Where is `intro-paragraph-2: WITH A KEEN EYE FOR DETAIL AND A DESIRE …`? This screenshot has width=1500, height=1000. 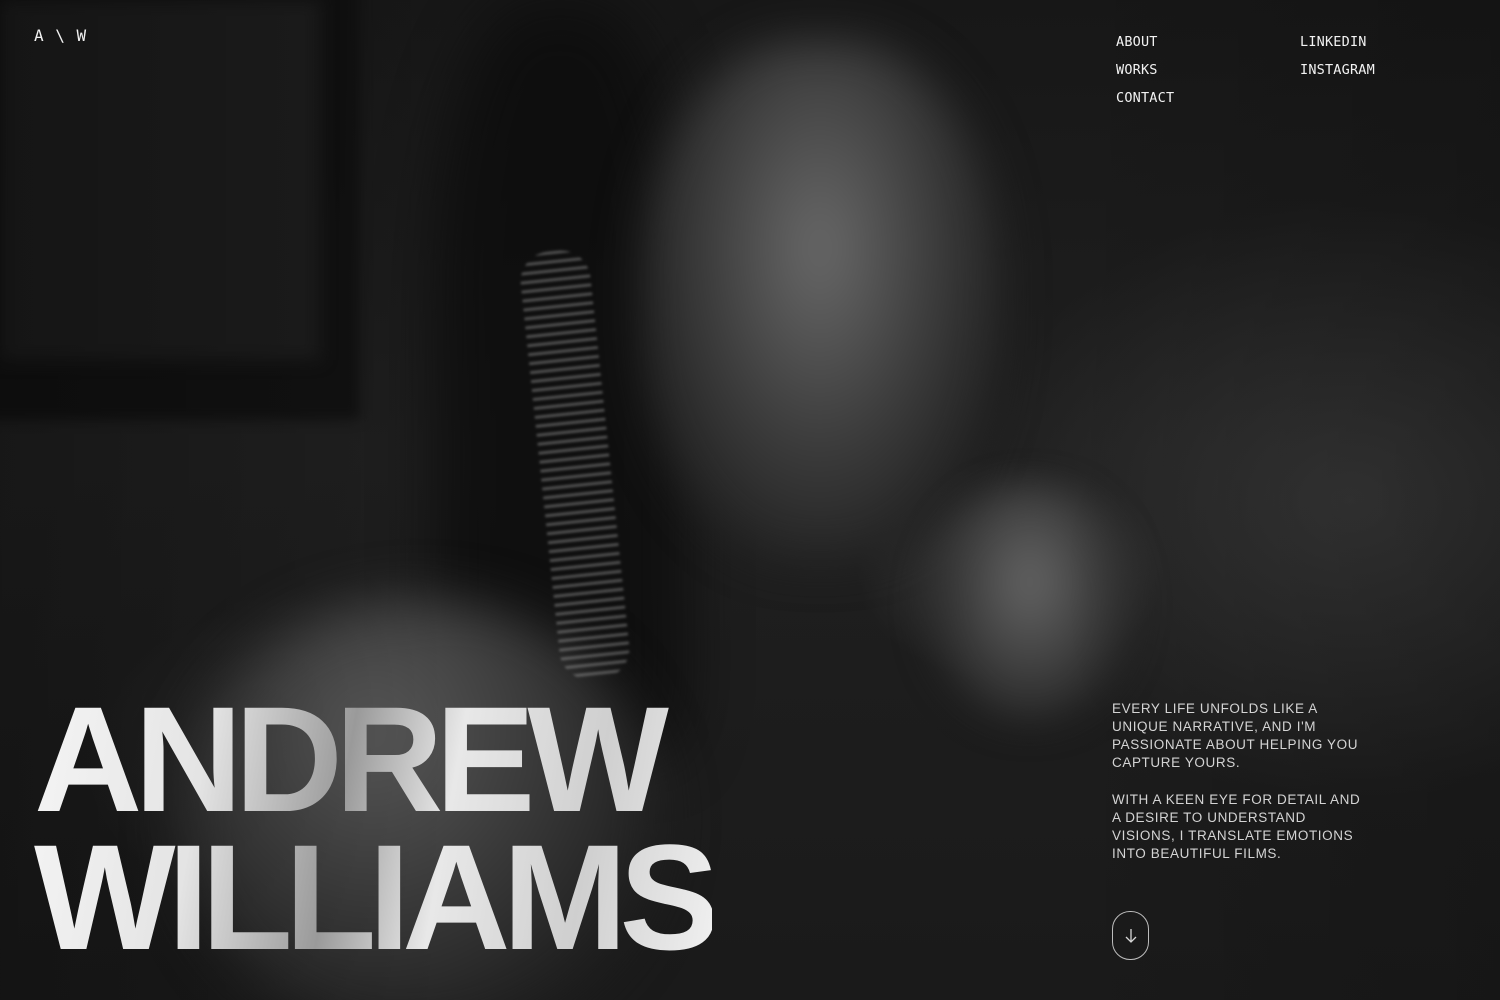
intro-paragraph-2: WITH A KEEN EYE FOR DETAIL AND A DESIRE … is located at coordinates (1236, 826).